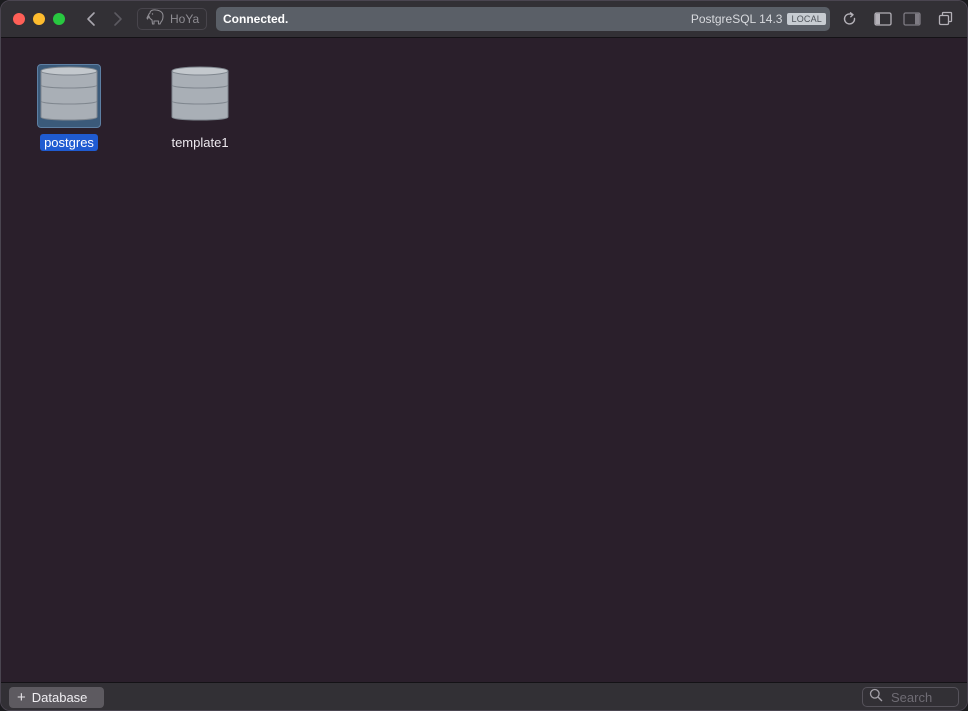  I want to click on server-version: PostgreSQL 14.3, so click(736, 19).